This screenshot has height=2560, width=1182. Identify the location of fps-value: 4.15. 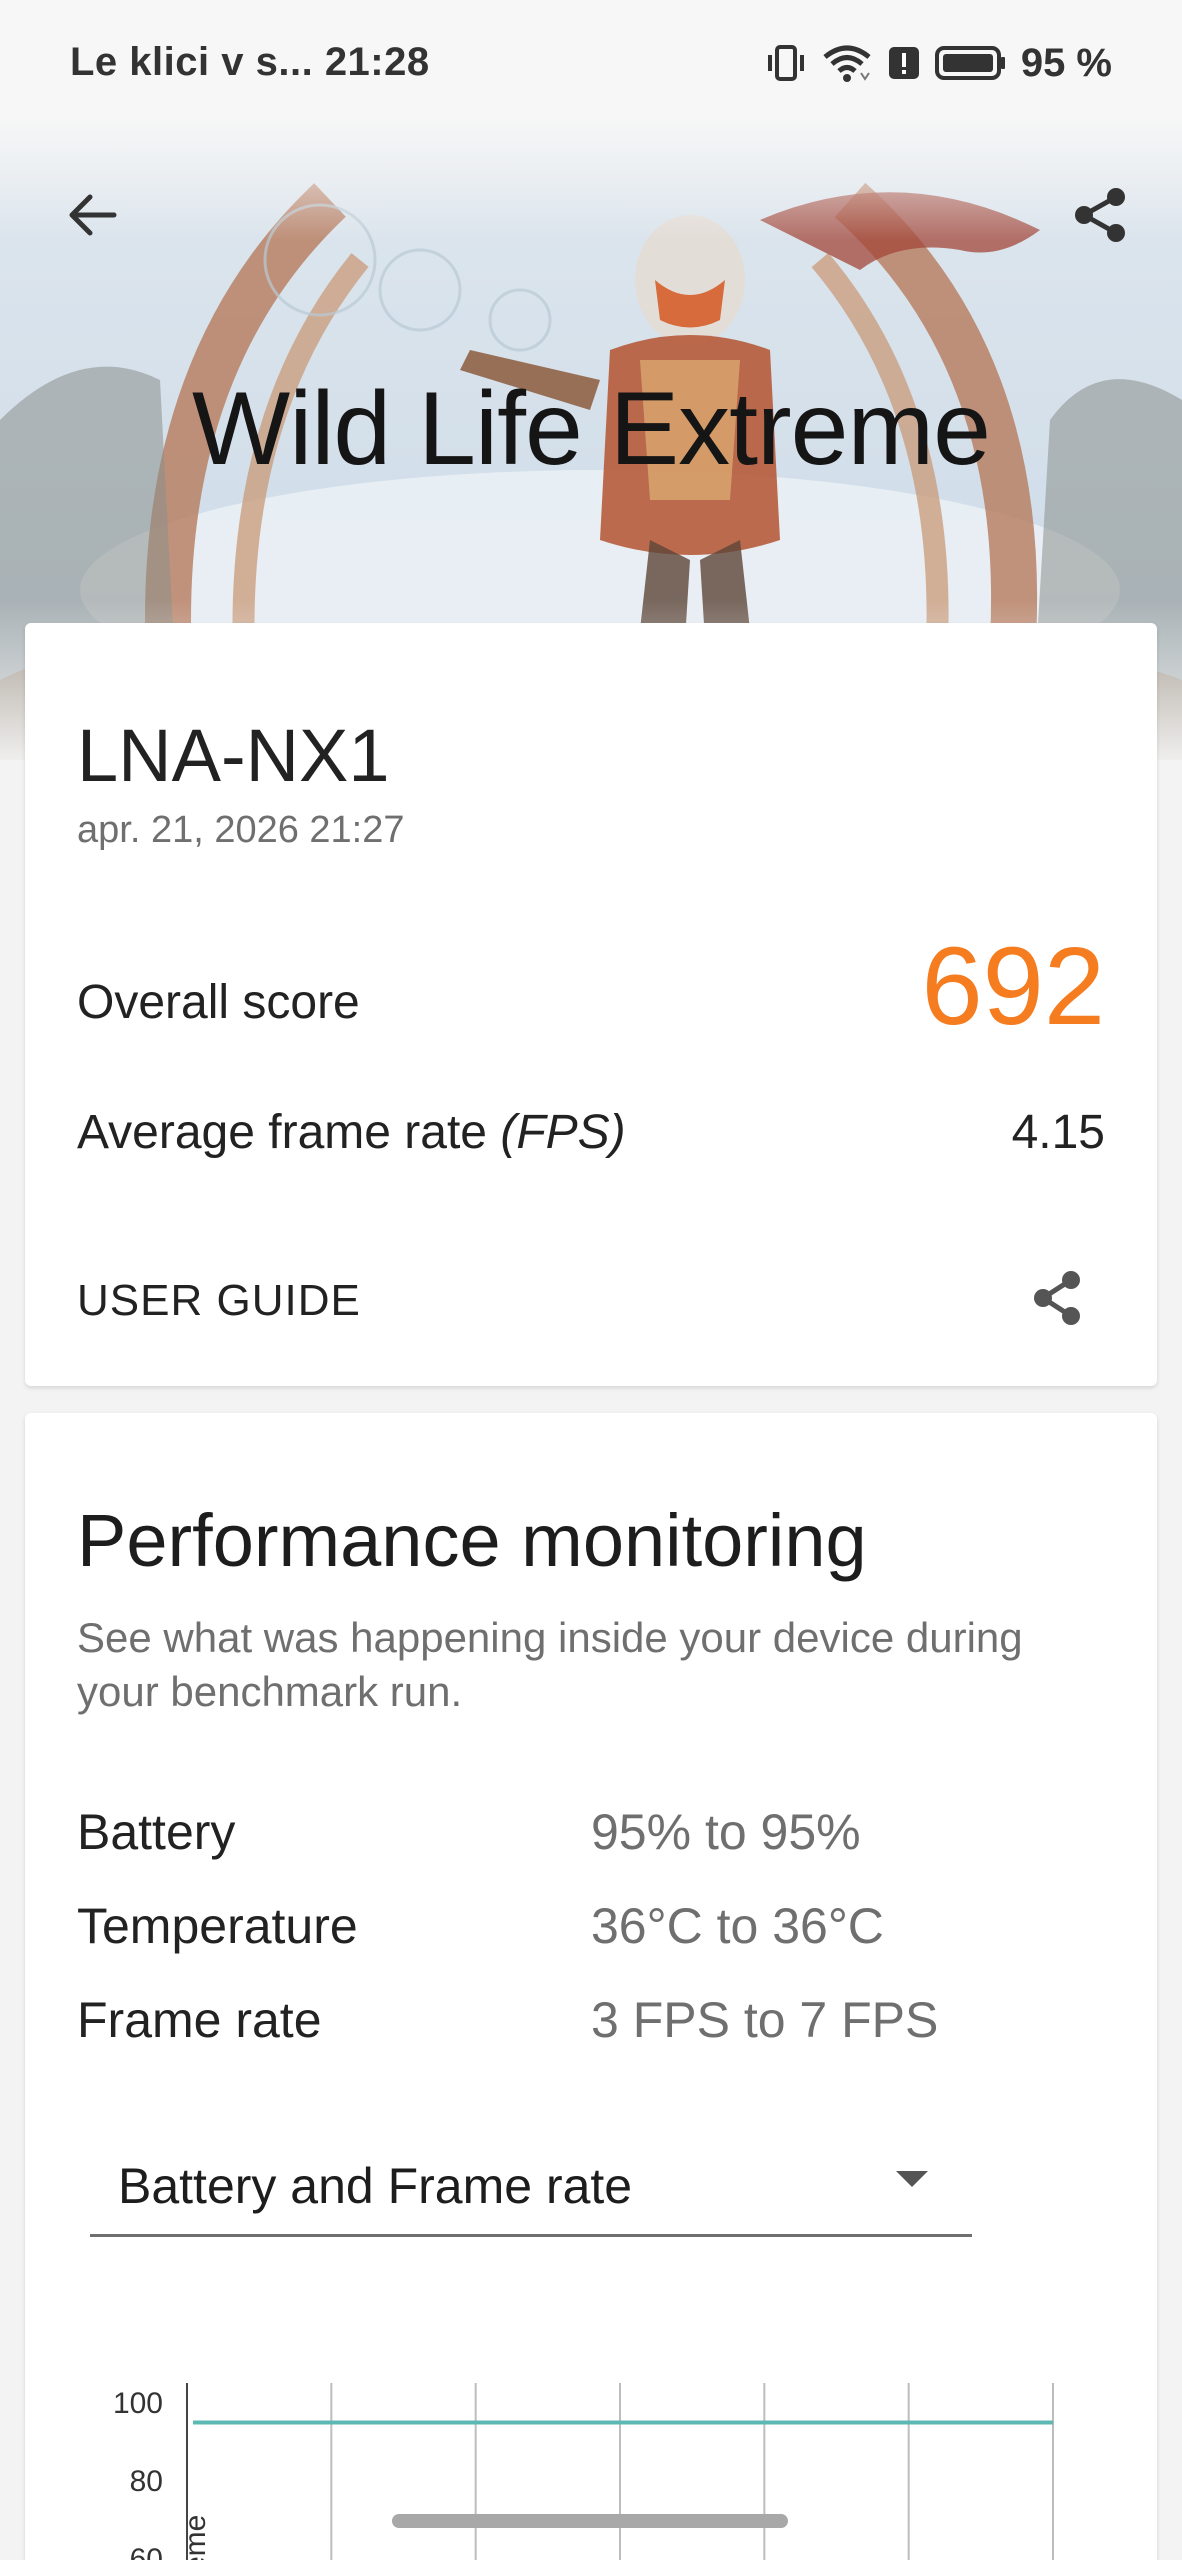
(1058, 1132).